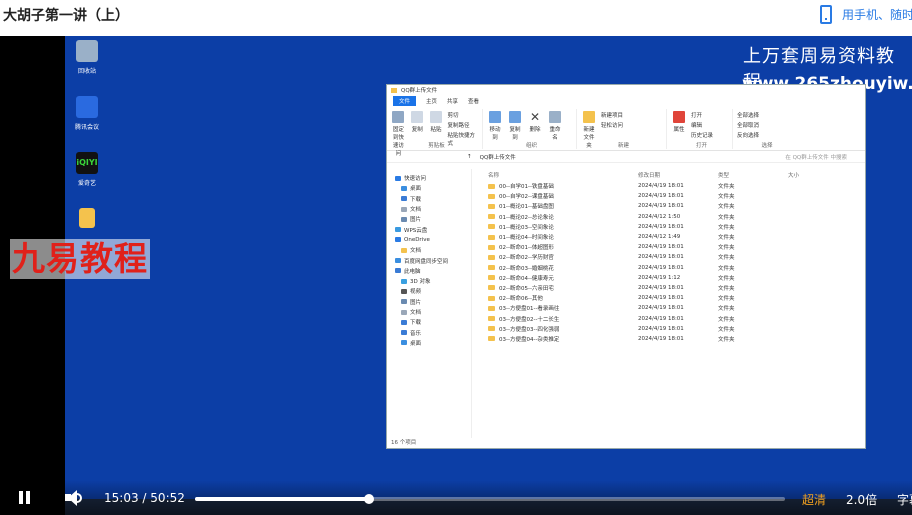 The width and height of the screenshot is (912, 515). I want to click on address-path: QQ群上传文件, so click(498, 157).